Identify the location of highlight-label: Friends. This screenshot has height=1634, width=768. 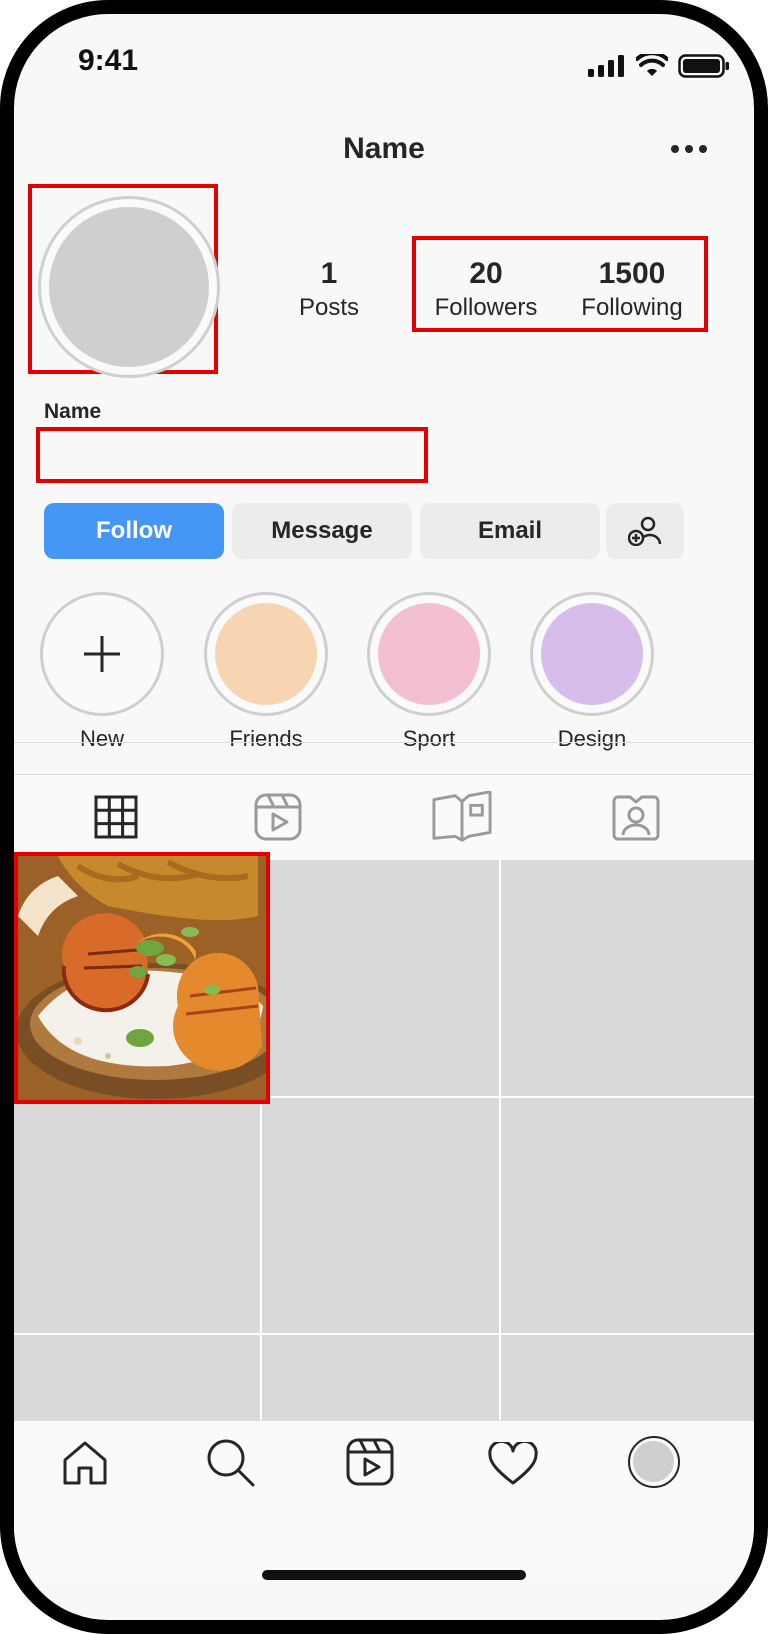
(266, 738).